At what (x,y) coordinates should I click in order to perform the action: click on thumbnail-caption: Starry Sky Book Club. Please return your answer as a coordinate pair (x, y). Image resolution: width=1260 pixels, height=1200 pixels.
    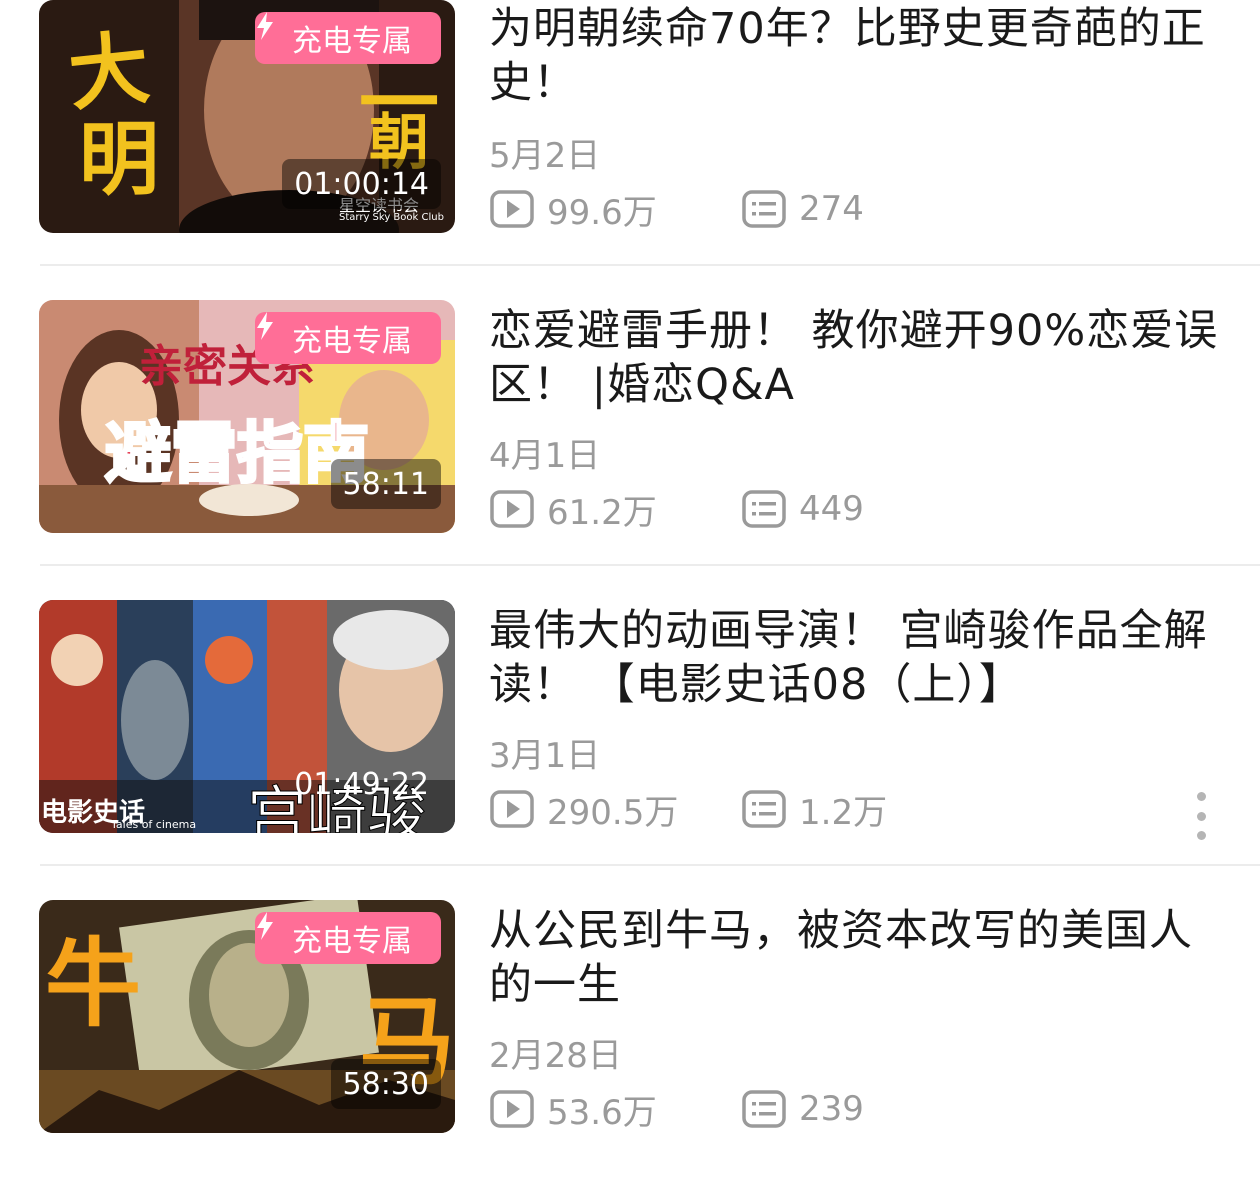
    Looking at the image, I should click on (391, 217).